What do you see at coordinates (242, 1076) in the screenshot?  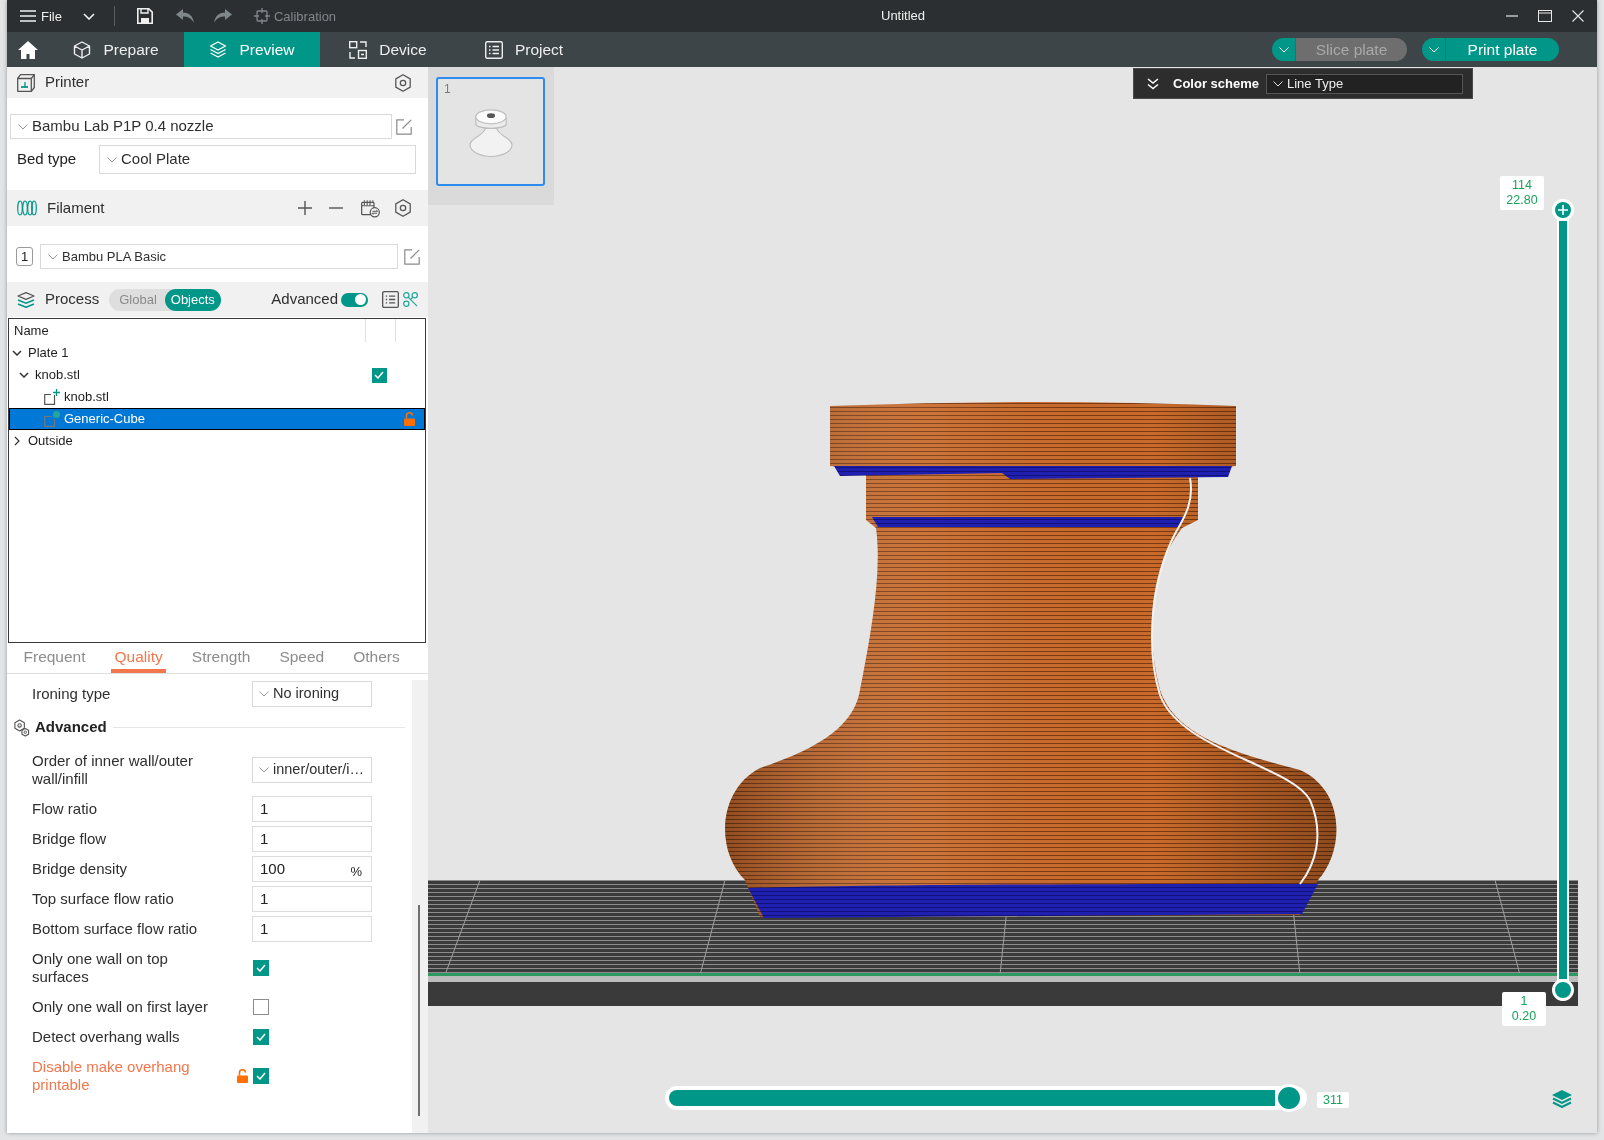 I see `padlock-icon` at bounding box center [242, 1076].